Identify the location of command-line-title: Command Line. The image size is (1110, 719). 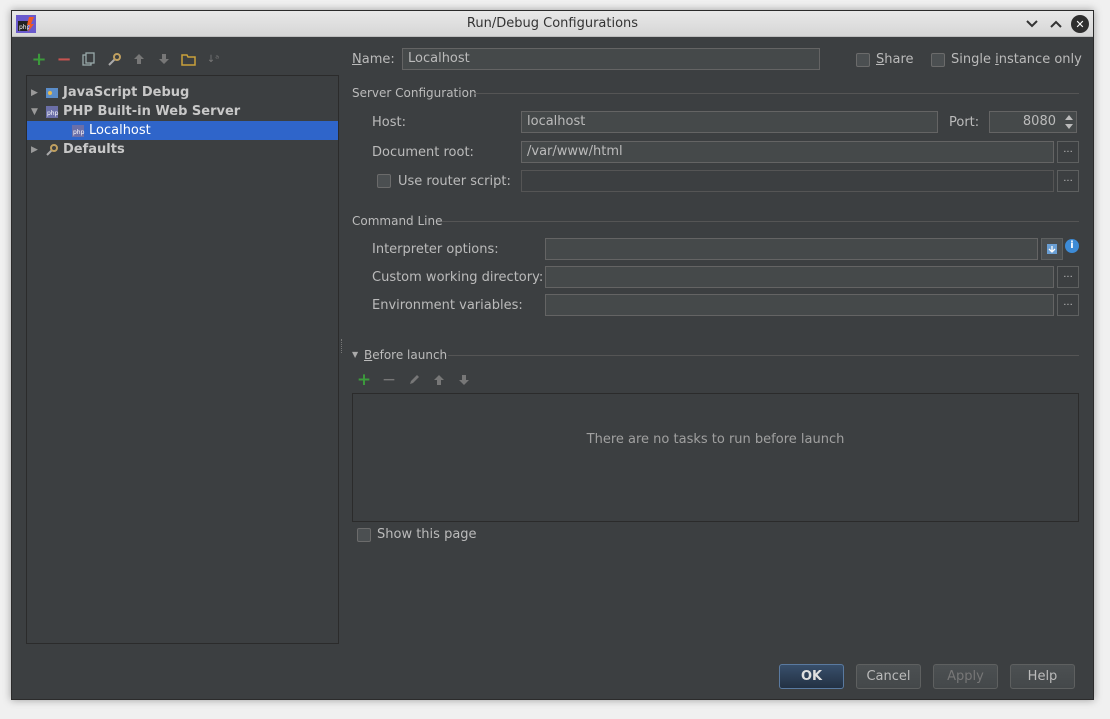
(397, 221).